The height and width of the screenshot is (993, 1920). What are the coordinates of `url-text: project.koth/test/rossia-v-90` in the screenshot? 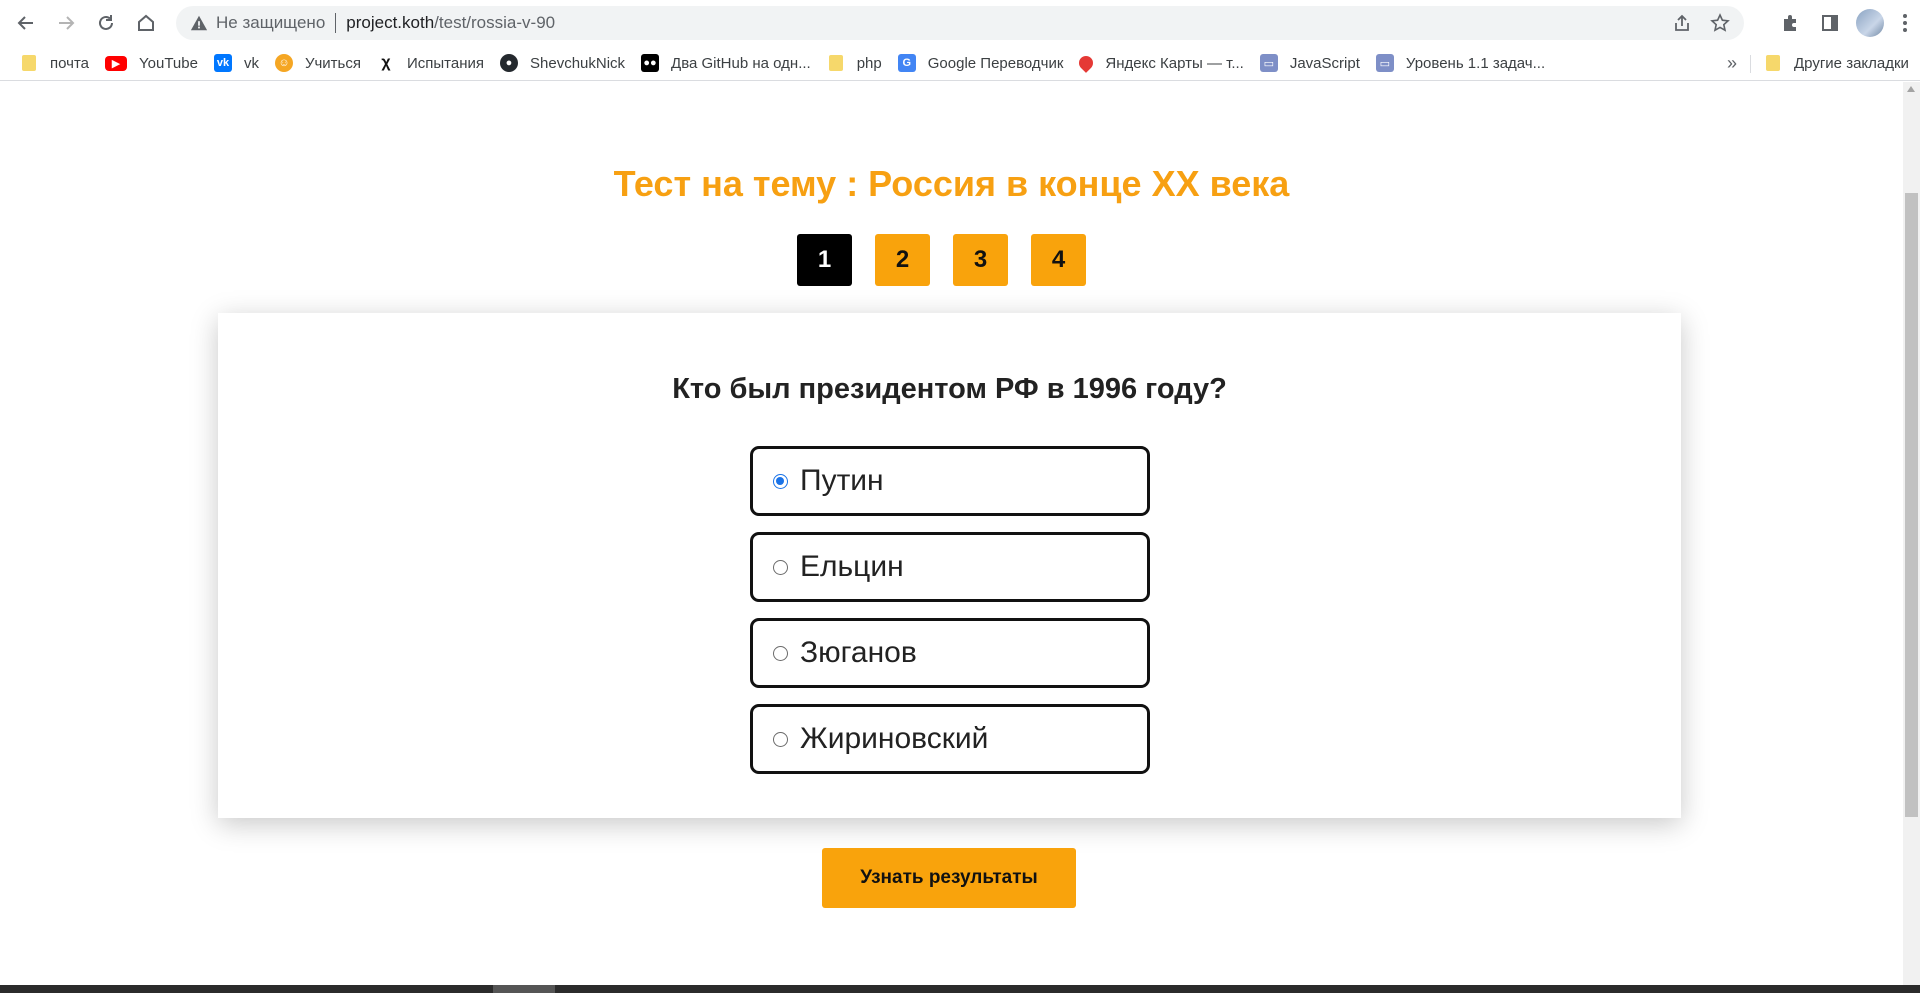 It's located at (450, 23).